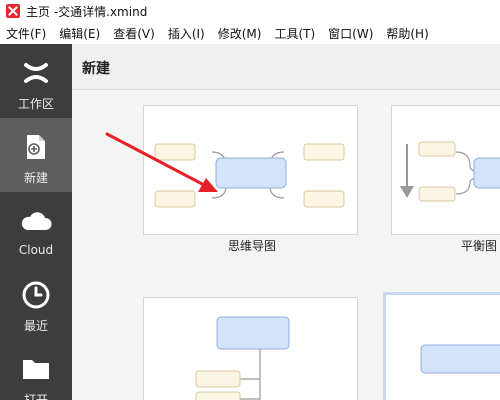  What do you see at coordinates (35, 326) in the screenshot?
I see `sidebar-item-label: 最近` at bounding box center [35, 326].